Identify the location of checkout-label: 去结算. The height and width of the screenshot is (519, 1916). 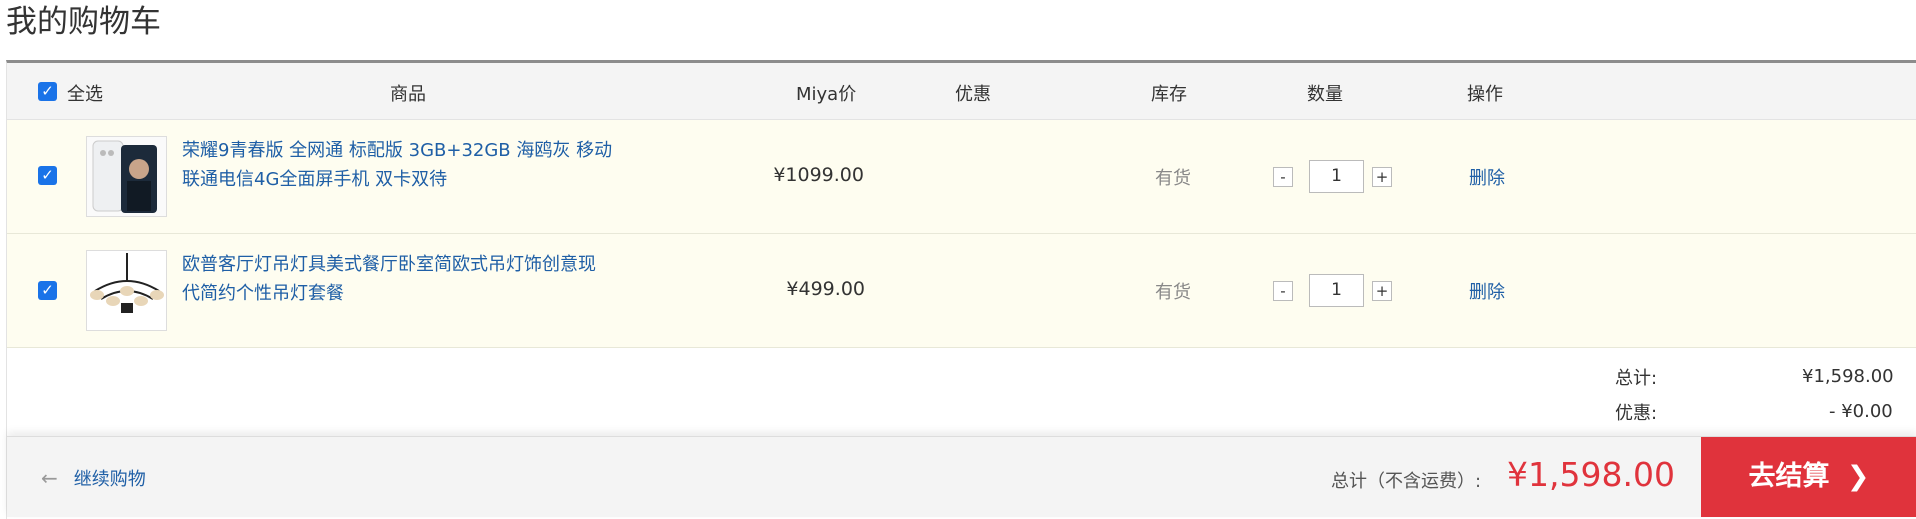
(1789, 476).